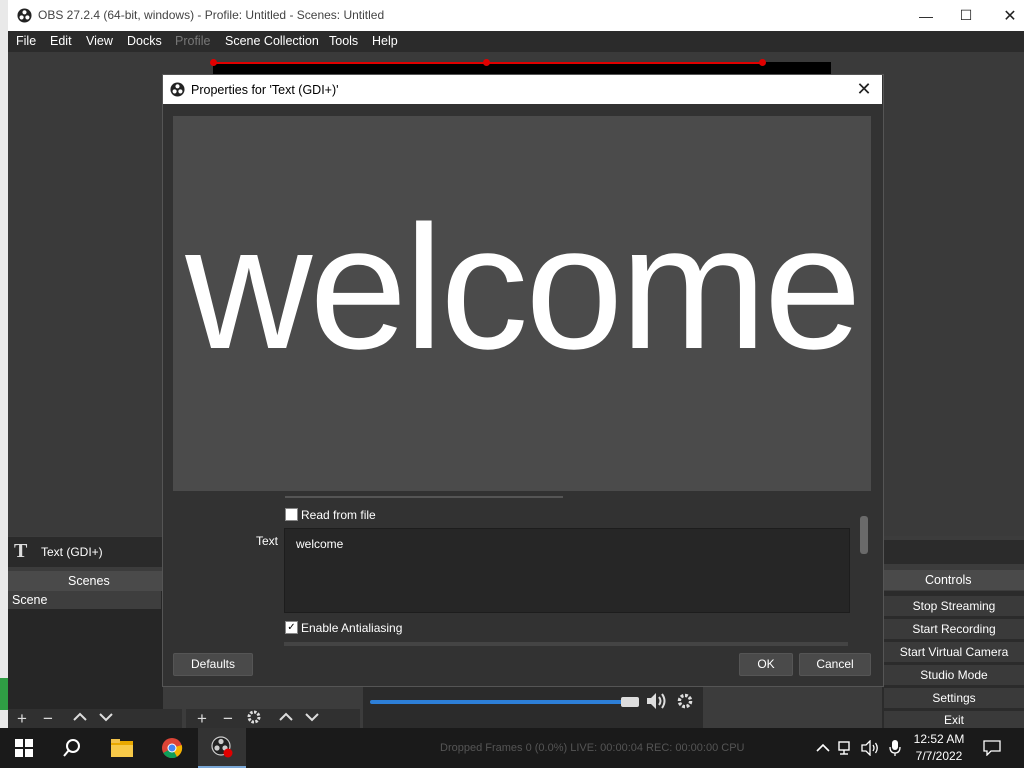 The width and height of the screenshot is (1024, 768). What do you see at coordinates (966, 15) in the screenshot?
I see `maximize-button: ☐` at bounding box center [966, 15].